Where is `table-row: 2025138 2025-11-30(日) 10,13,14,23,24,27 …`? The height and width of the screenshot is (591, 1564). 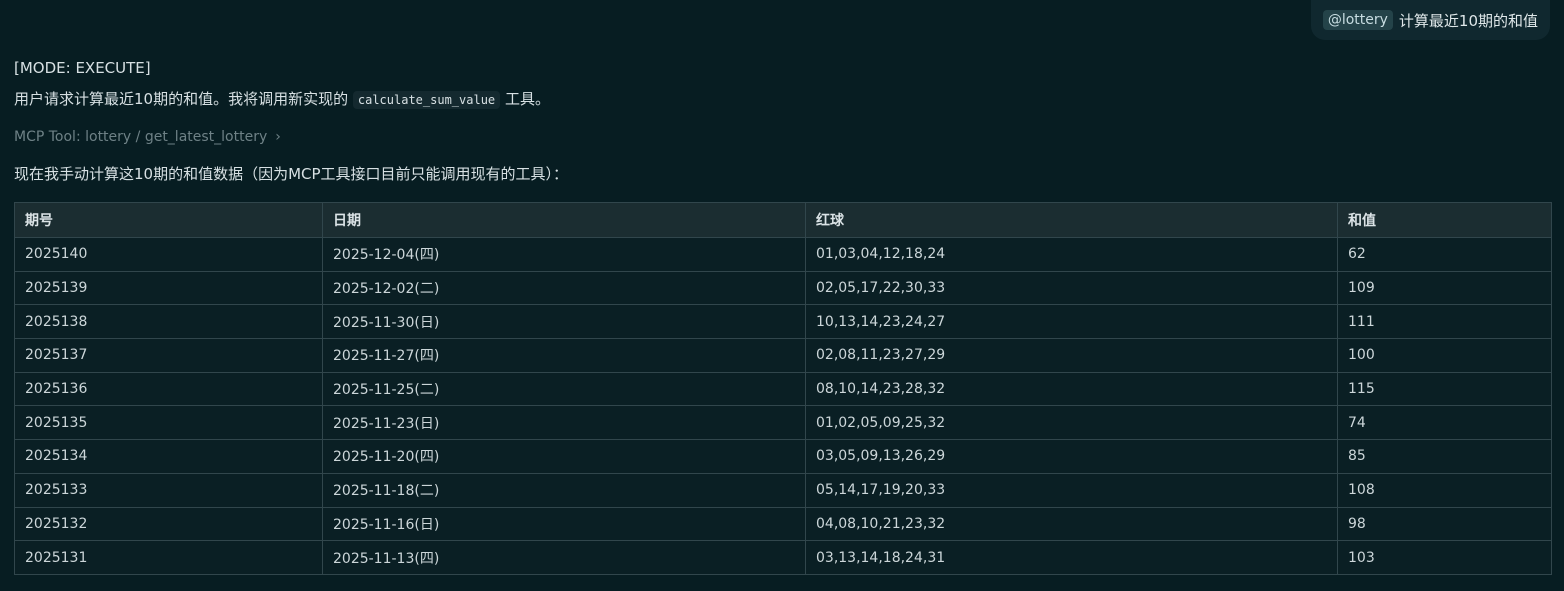 table-row: 2025138 2025-11-30(日) 10,13,14,23,24,27 … is located at coordinates (783, 322).